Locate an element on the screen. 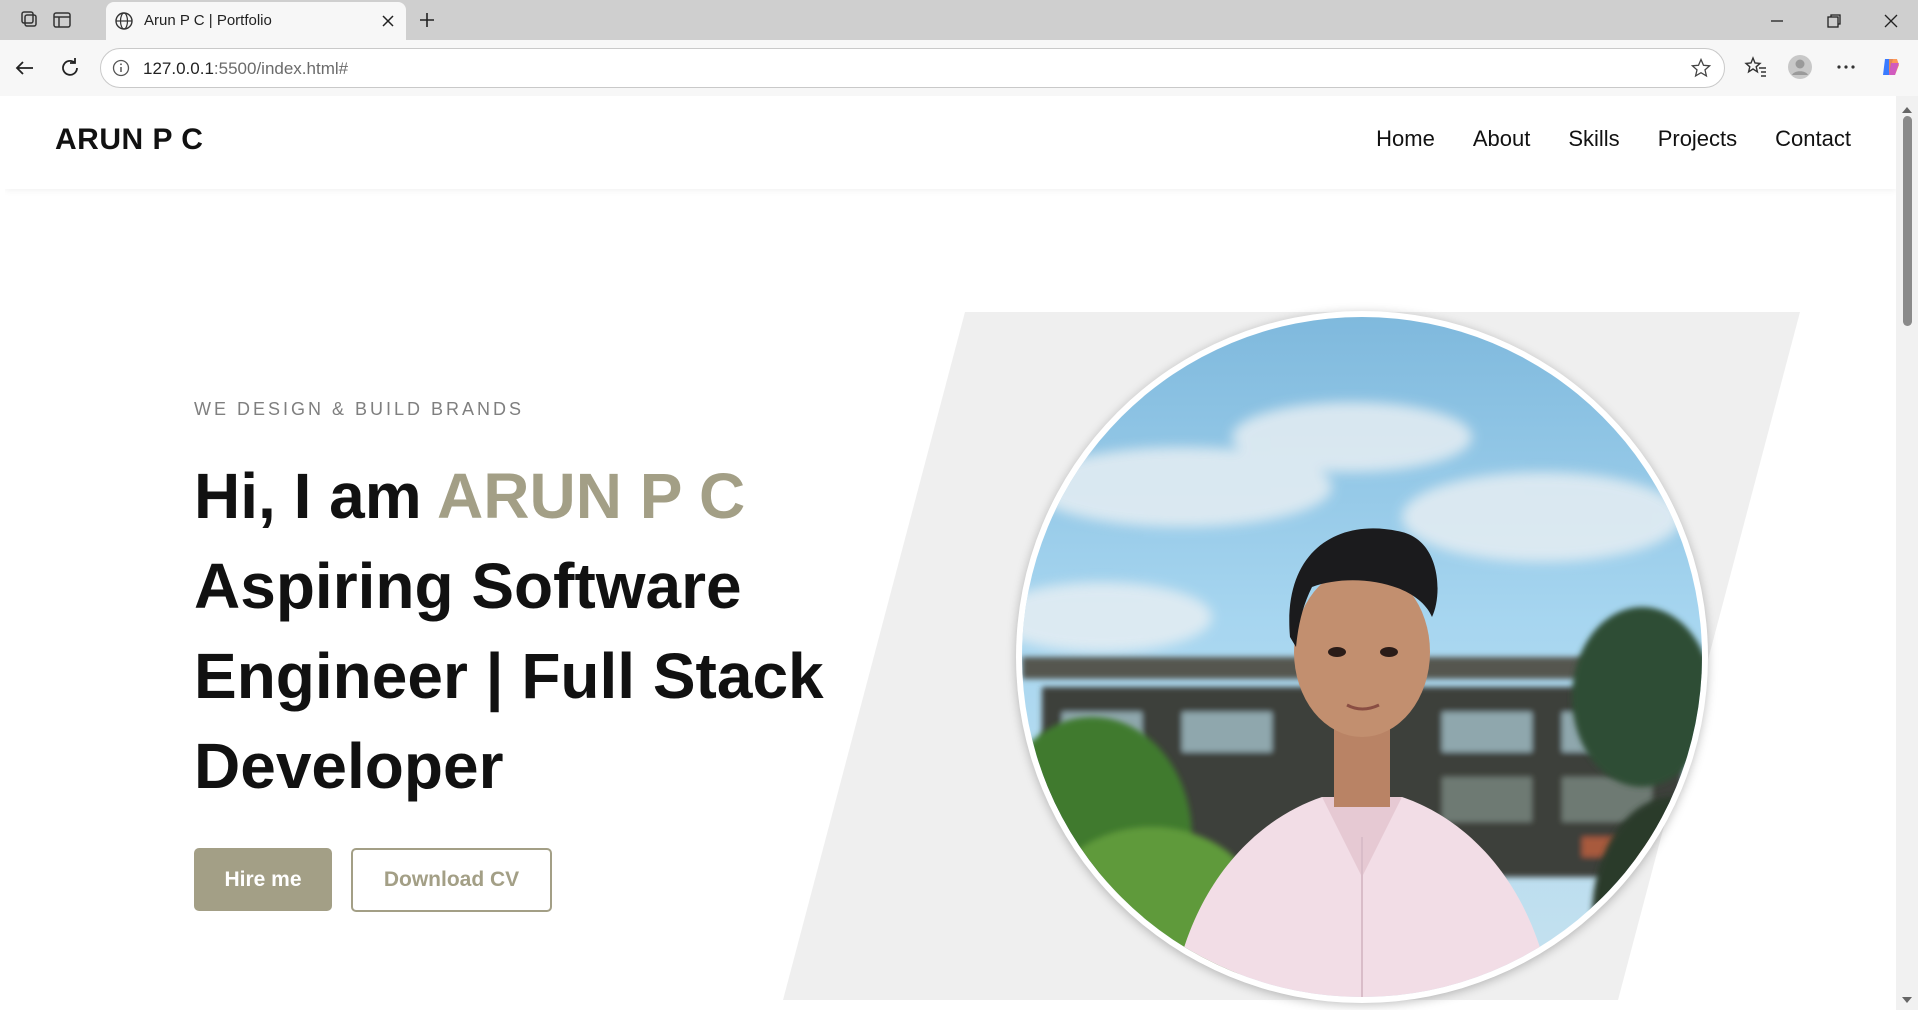  browser-toolbar: 127.0.0.1:5500/index.html# is located at coordinates (959, 68).